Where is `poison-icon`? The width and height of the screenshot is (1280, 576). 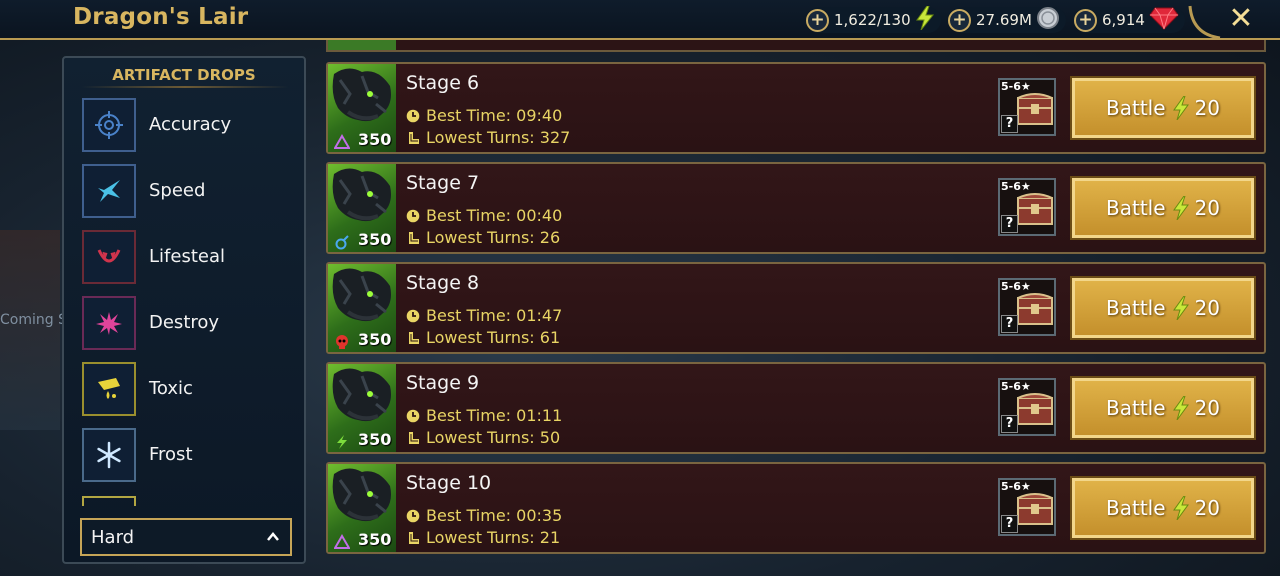
poison-icon is located at coordinates (109, 389).